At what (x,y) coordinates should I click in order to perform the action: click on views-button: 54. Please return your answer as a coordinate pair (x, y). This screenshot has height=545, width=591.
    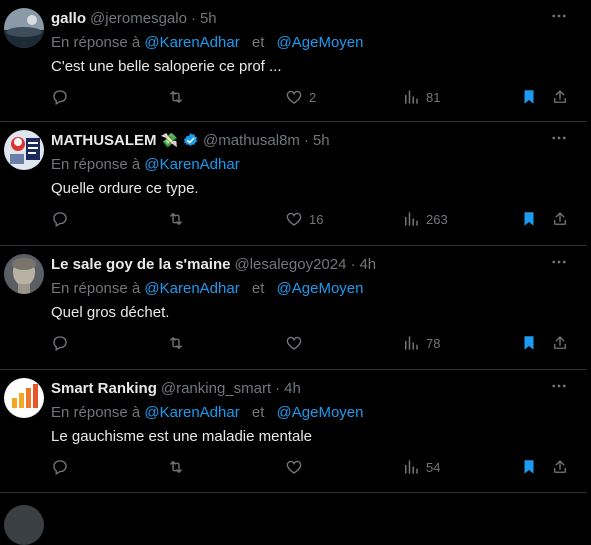
    Looking at the image, I should click on (421, 467).